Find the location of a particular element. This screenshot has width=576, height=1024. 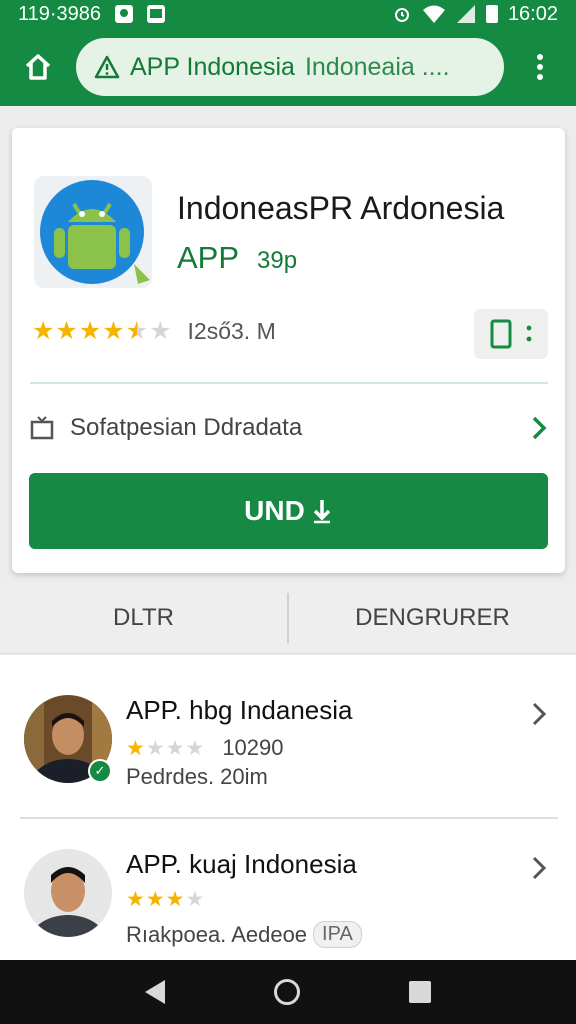

info-row: Sofatpesian Ddradata is located at coordinates (289, 428).